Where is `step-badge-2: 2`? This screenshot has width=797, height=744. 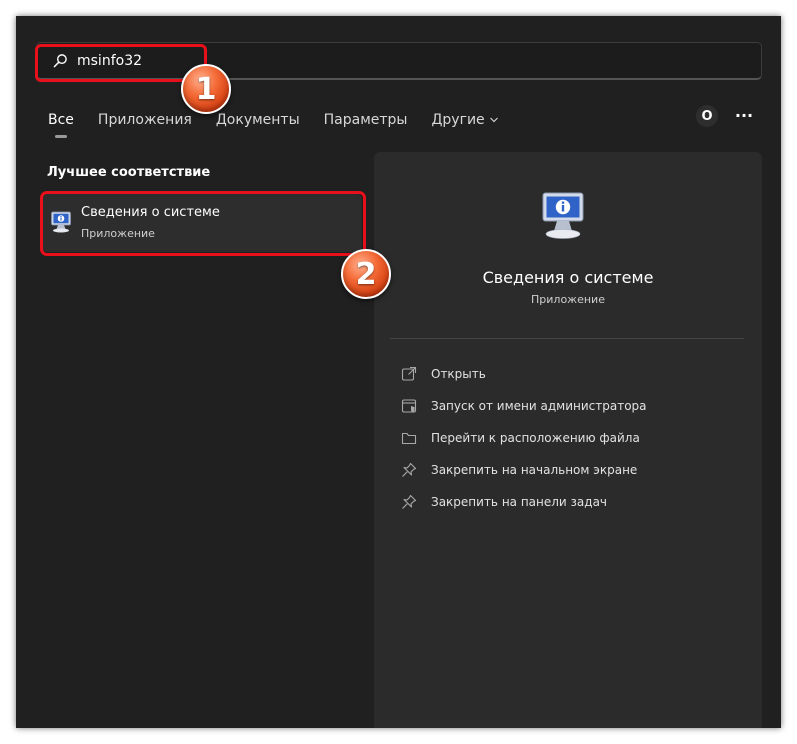
step-badge-2: 2 is located at coordinates (366, 274).